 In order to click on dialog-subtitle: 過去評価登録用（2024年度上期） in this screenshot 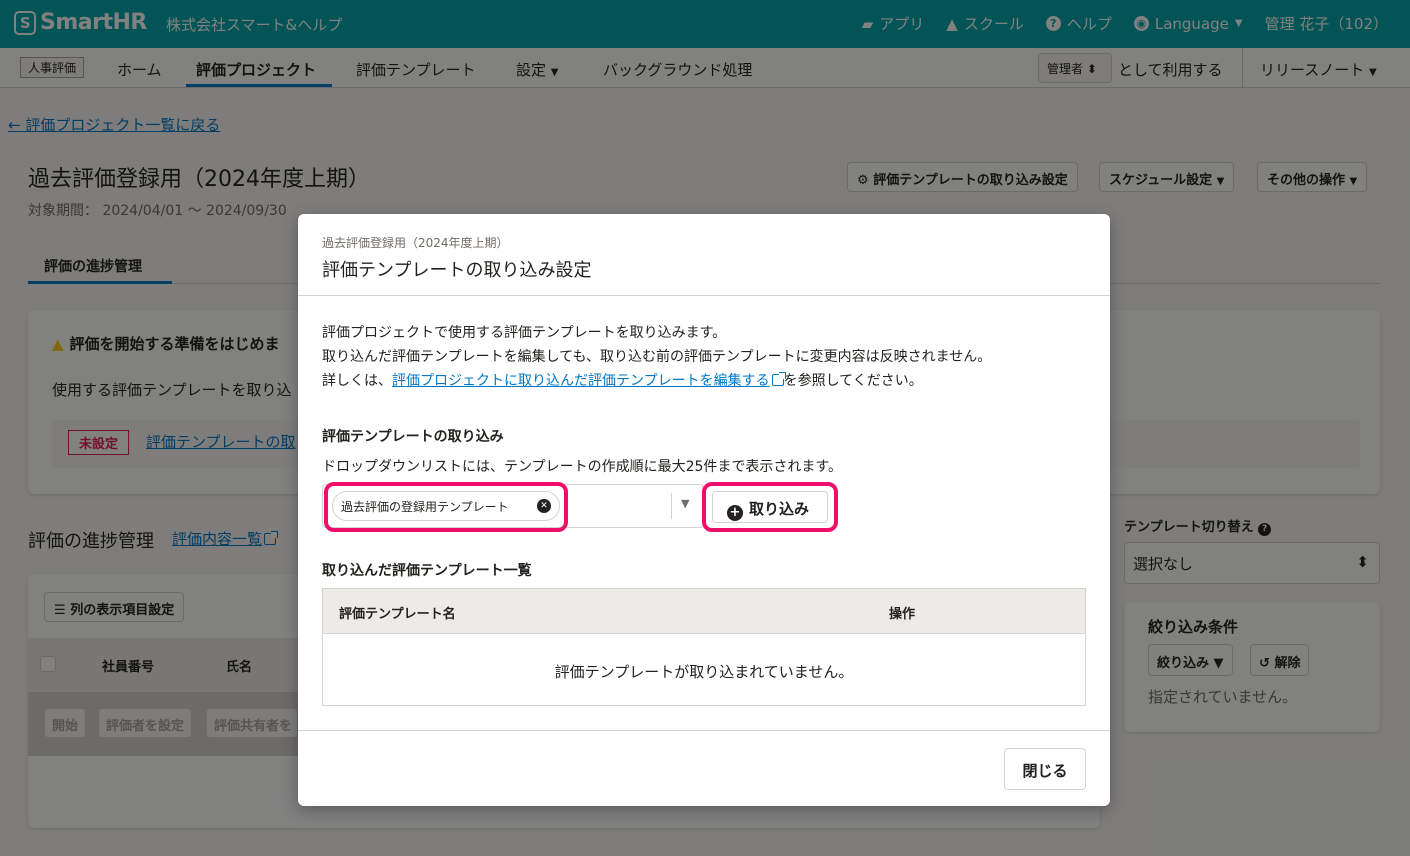, I will do `click(415, 243)`.